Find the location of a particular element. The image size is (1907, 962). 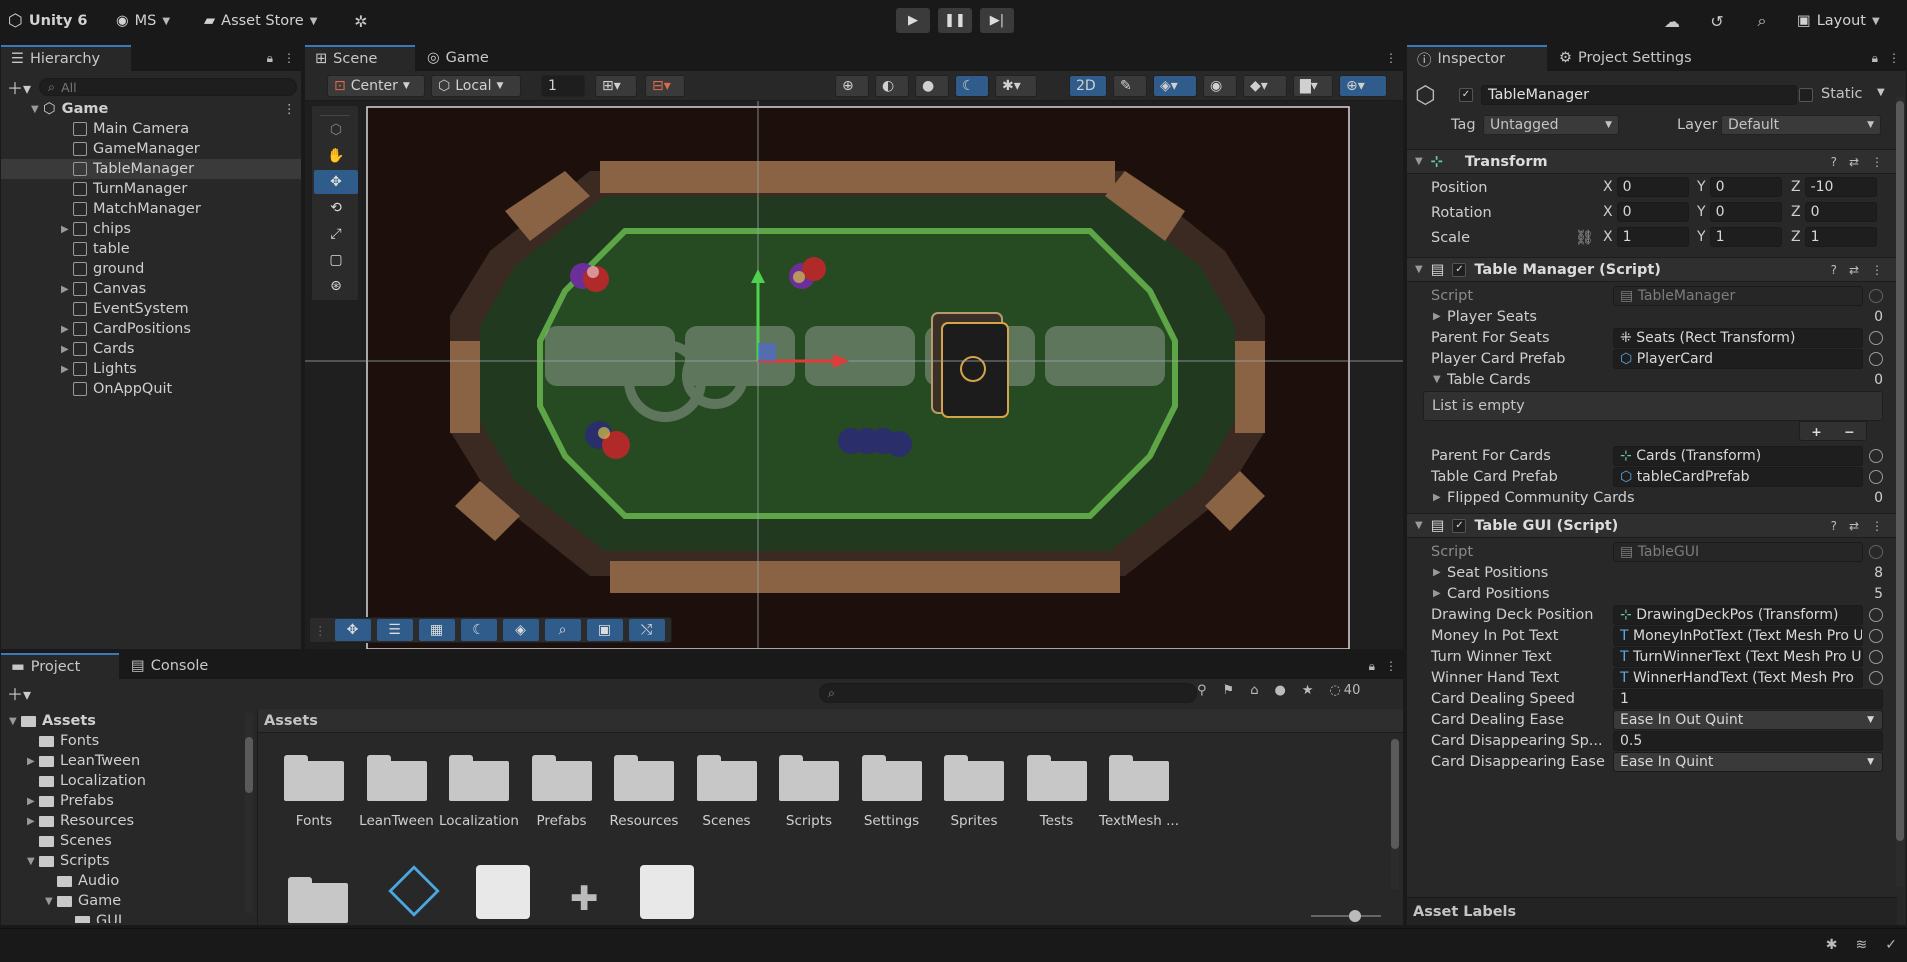

field-value: -10 is located at coordinates (1840, 187).